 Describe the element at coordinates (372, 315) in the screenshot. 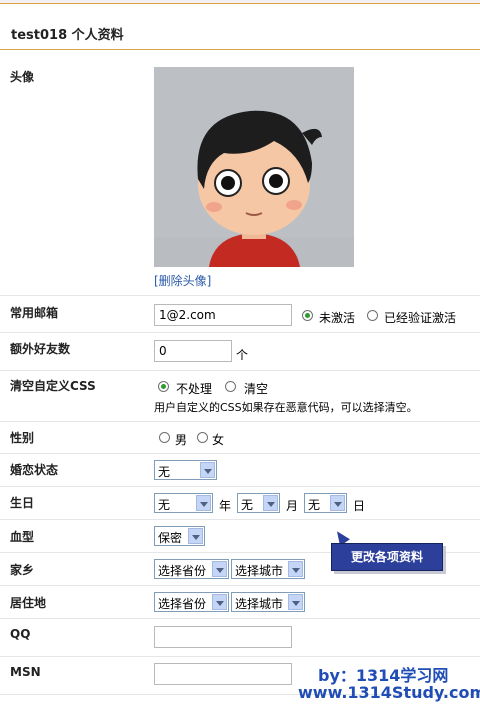

I see `email-verified-radio` at that location.